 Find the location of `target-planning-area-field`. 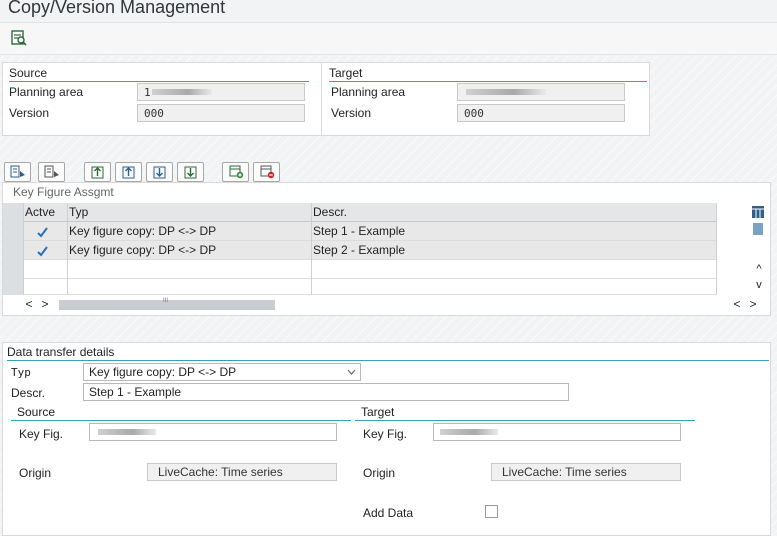

target-planning-area-field is located at coordinates (541, 92).